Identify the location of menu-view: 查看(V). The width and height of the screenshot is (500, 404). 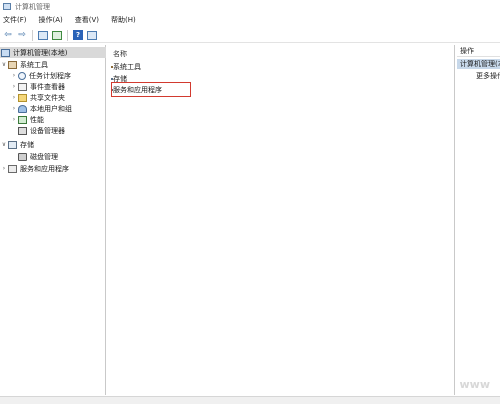
(87, 20).